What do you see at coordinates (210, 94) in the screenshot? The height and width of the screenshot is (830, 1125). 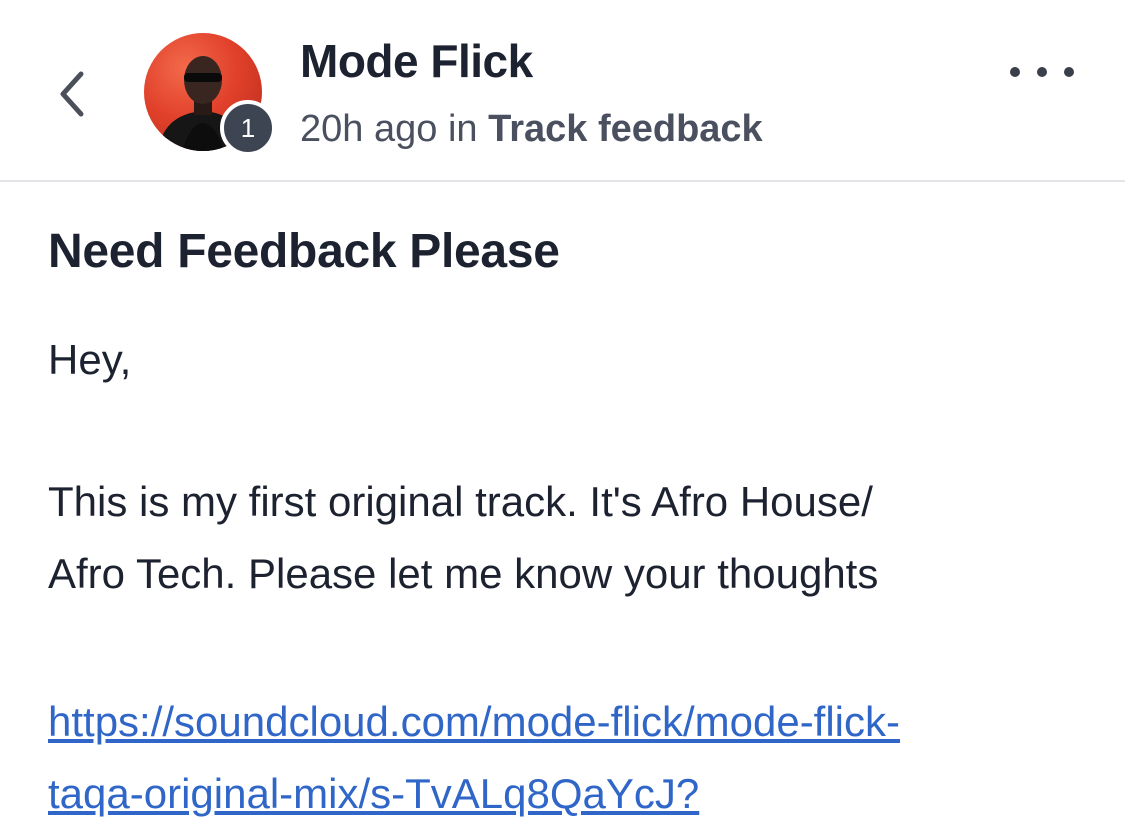 I see `author-avatar: 1` at bounding box center [210, 94].